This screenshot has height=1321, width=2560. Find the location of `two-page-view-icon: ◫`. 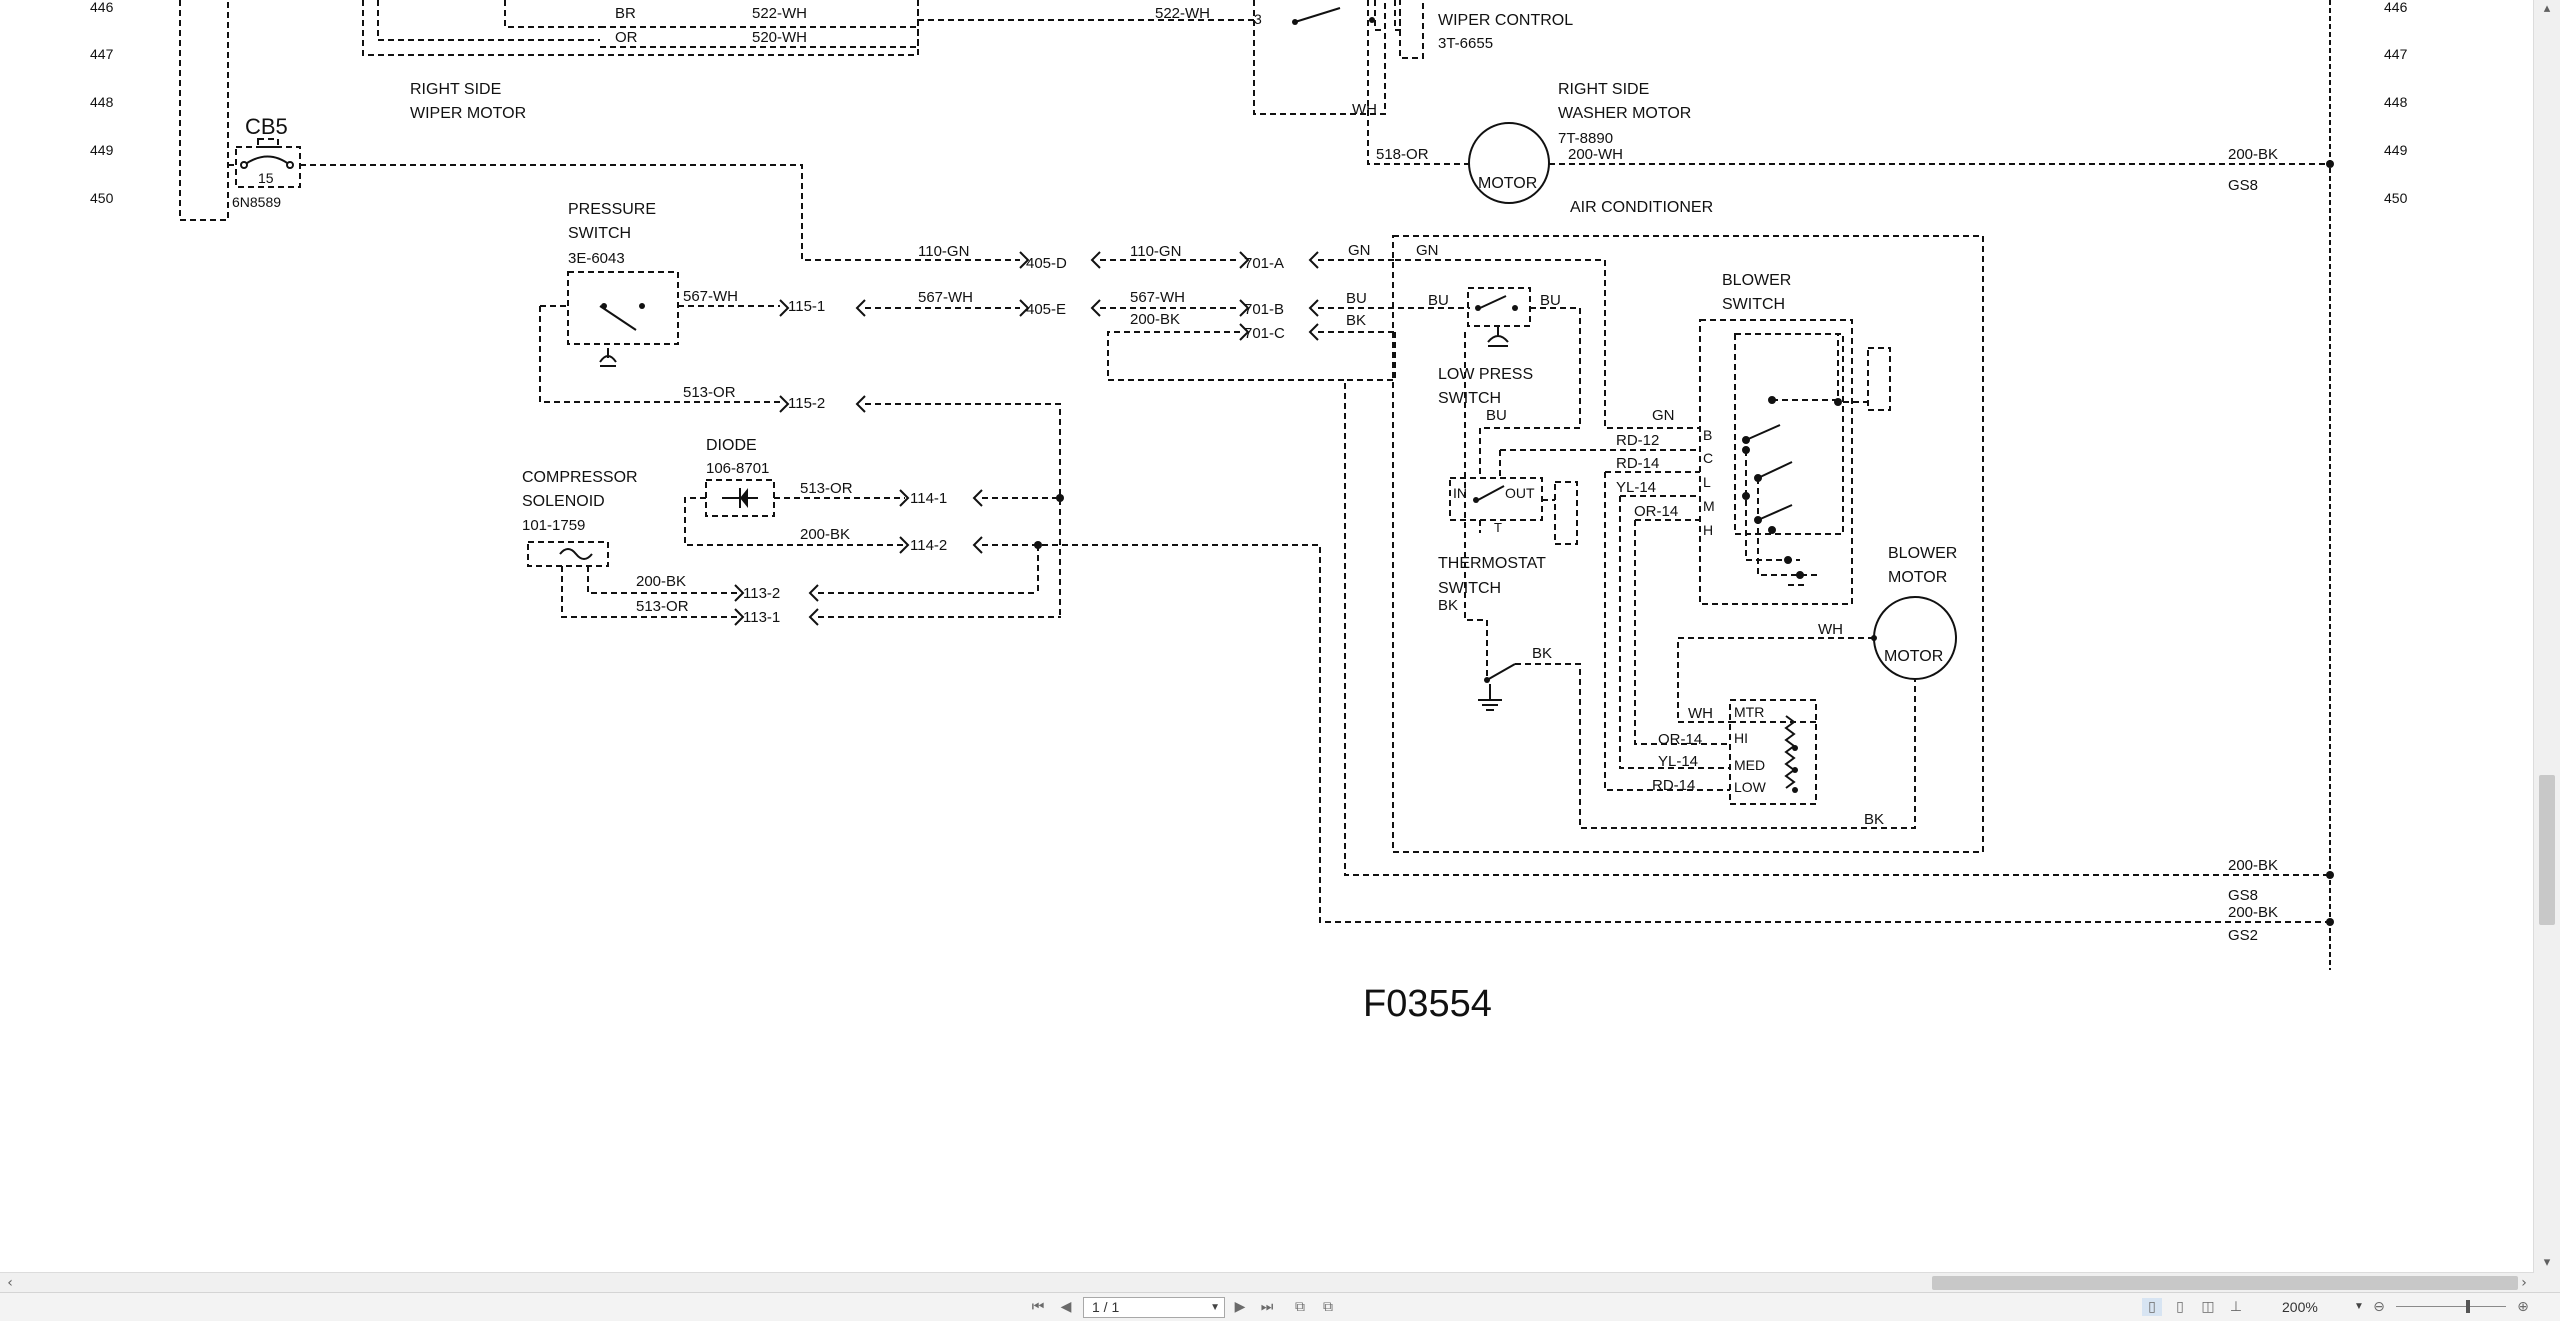

two-page-view-icon: ◫ is located at coordinates (2208, 1307).